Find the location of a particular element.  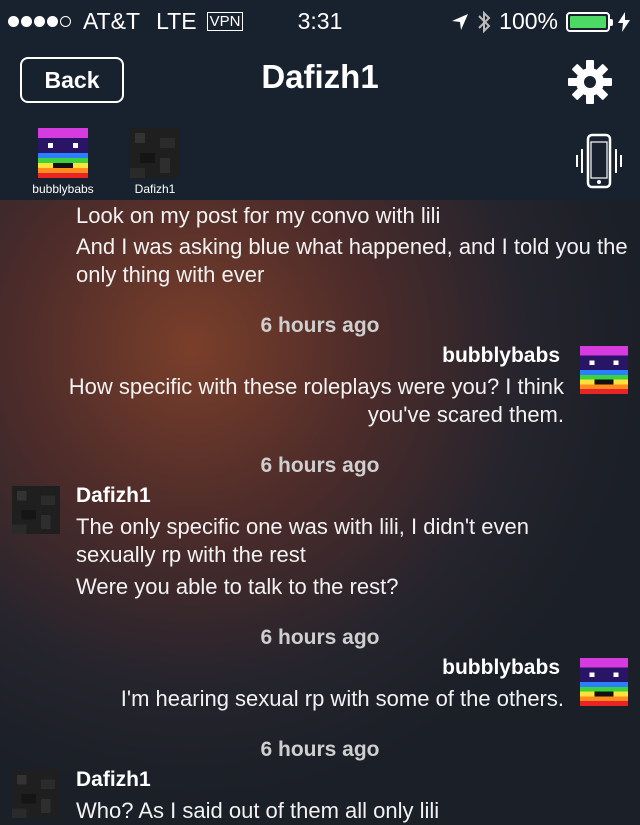

page-title: Dafizh1 is located at coordinates (320, 76).